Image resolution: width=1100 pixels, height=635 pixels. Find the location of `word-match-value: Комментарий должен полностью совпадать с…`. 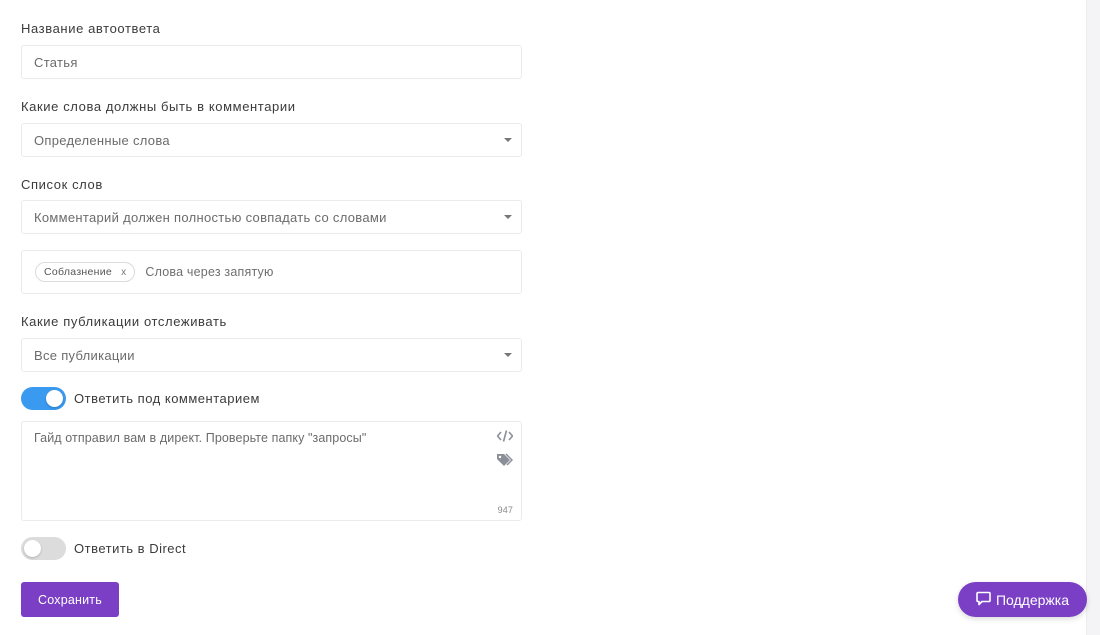

word-match-value: Комментарий должен полностью совпадать с… is located at coordinates (210, 217).